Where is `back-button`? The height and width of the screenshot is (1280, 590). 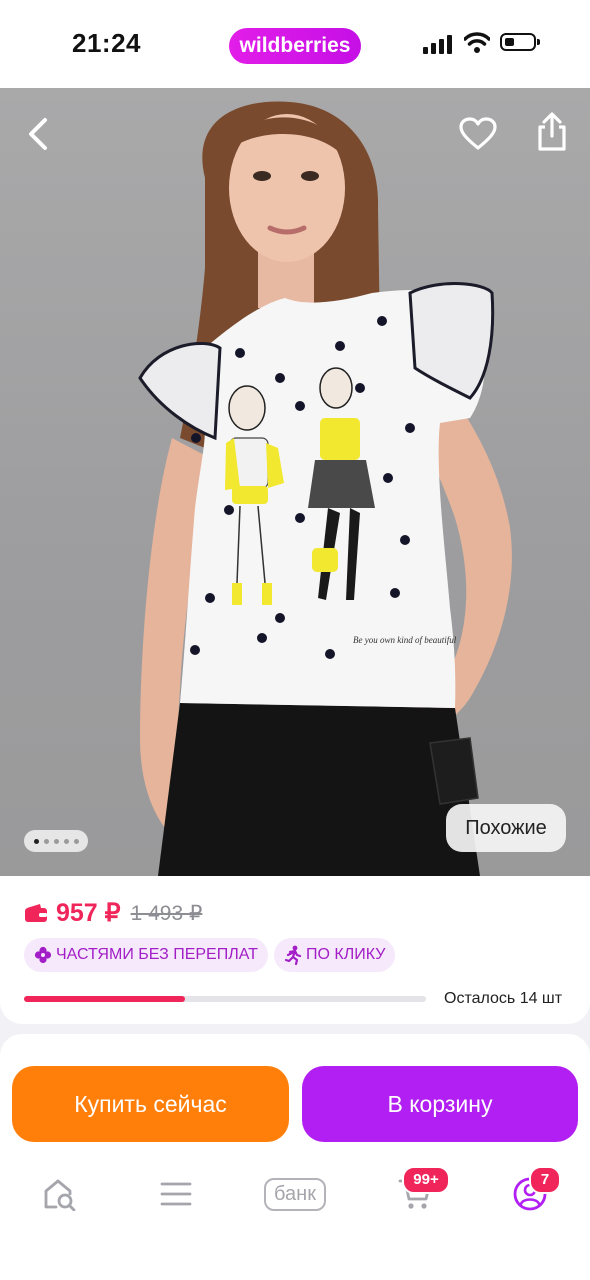
back-button is located at coordinates (38, 134).